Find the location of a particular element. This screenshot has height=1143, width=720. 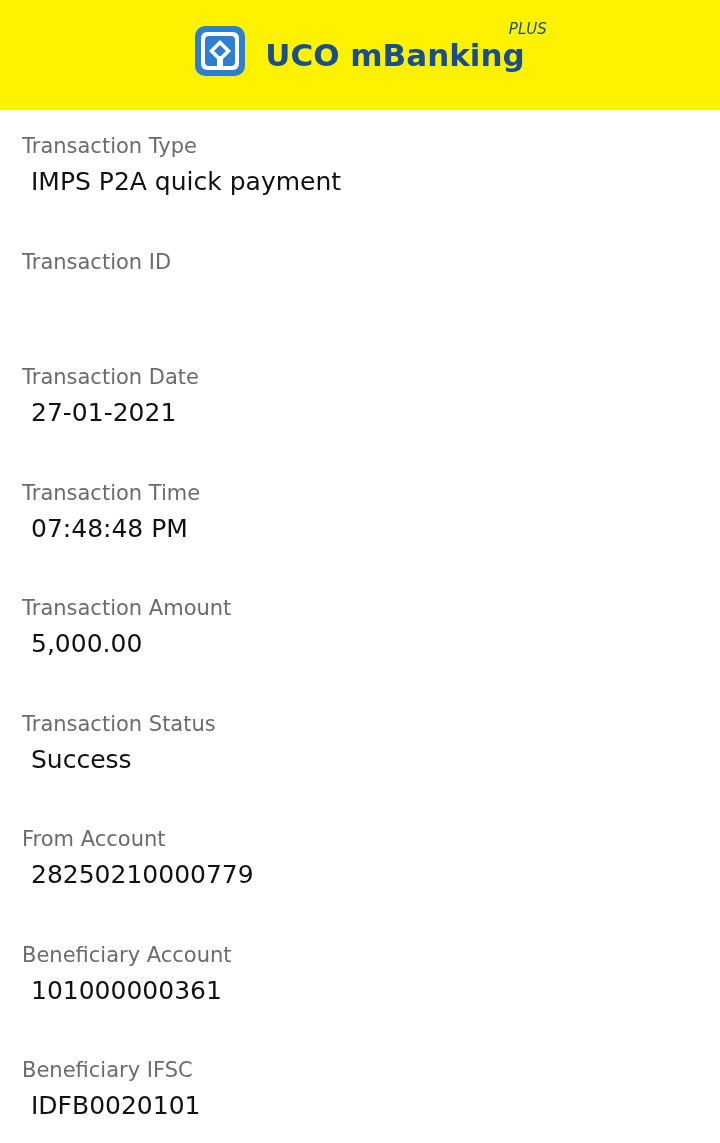

field-label: Transaction Status is located at coordinates (119, 724).